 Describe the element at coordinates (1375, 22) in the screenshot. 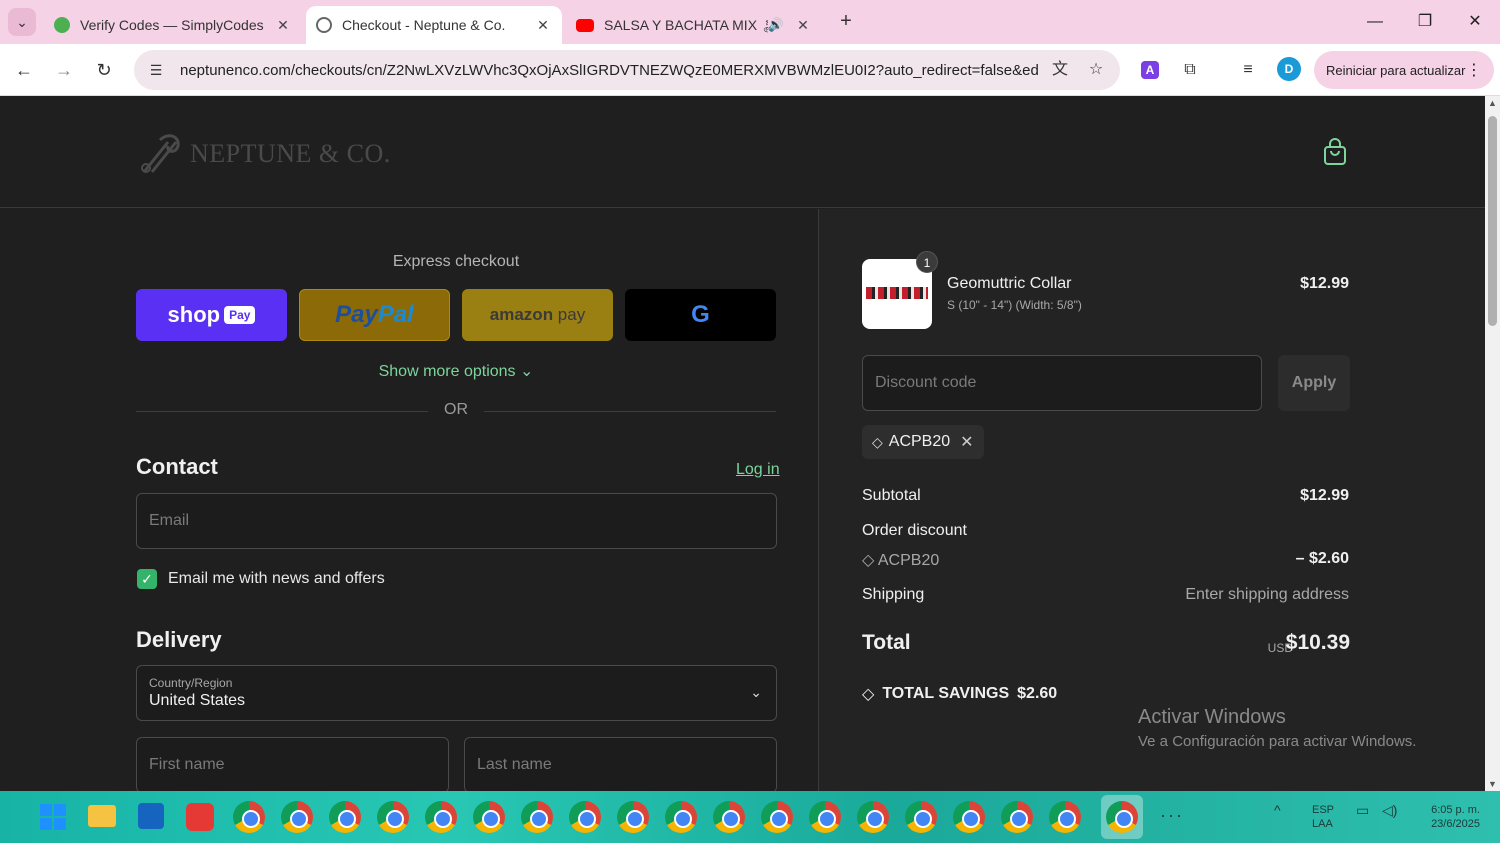

I see `minimize-icon: —` at that location.